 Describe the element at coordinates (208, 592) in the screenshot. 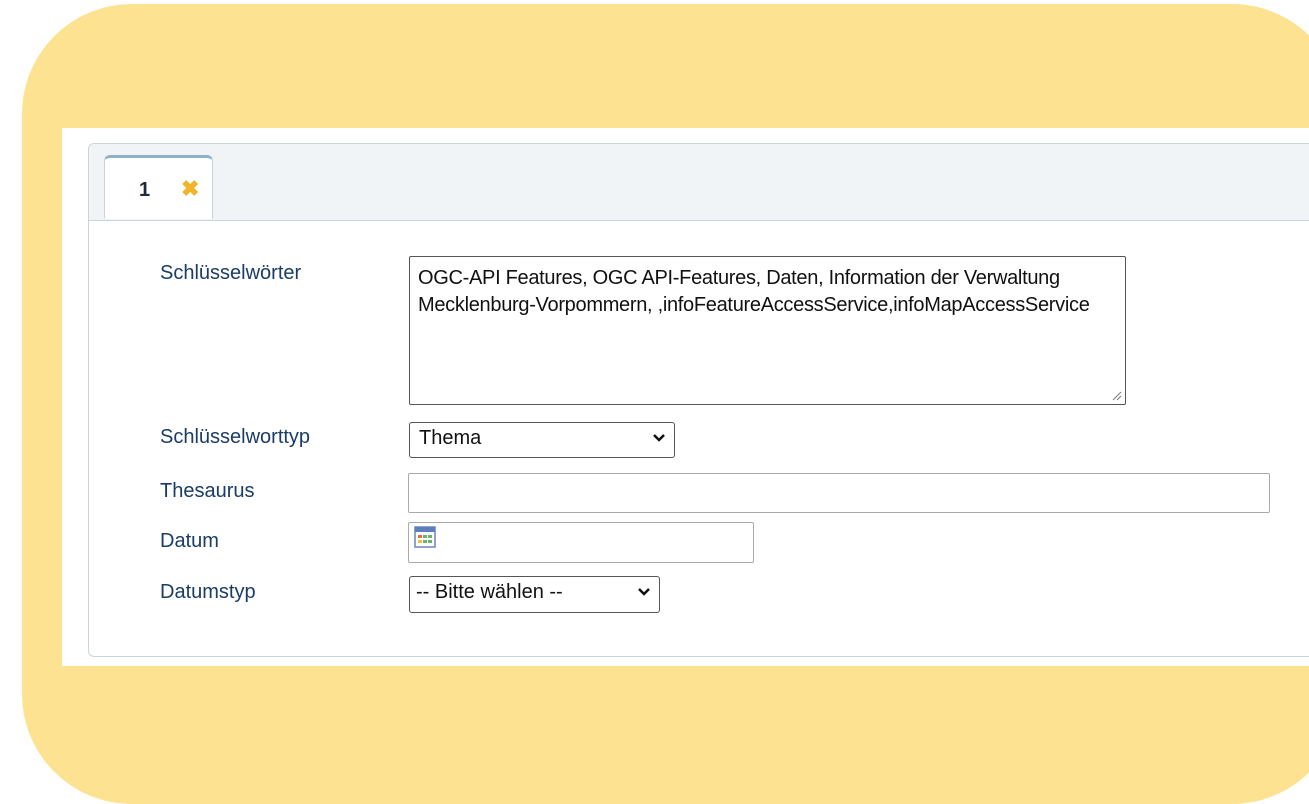

I see `date-type-label: Datumstyp` at that location.